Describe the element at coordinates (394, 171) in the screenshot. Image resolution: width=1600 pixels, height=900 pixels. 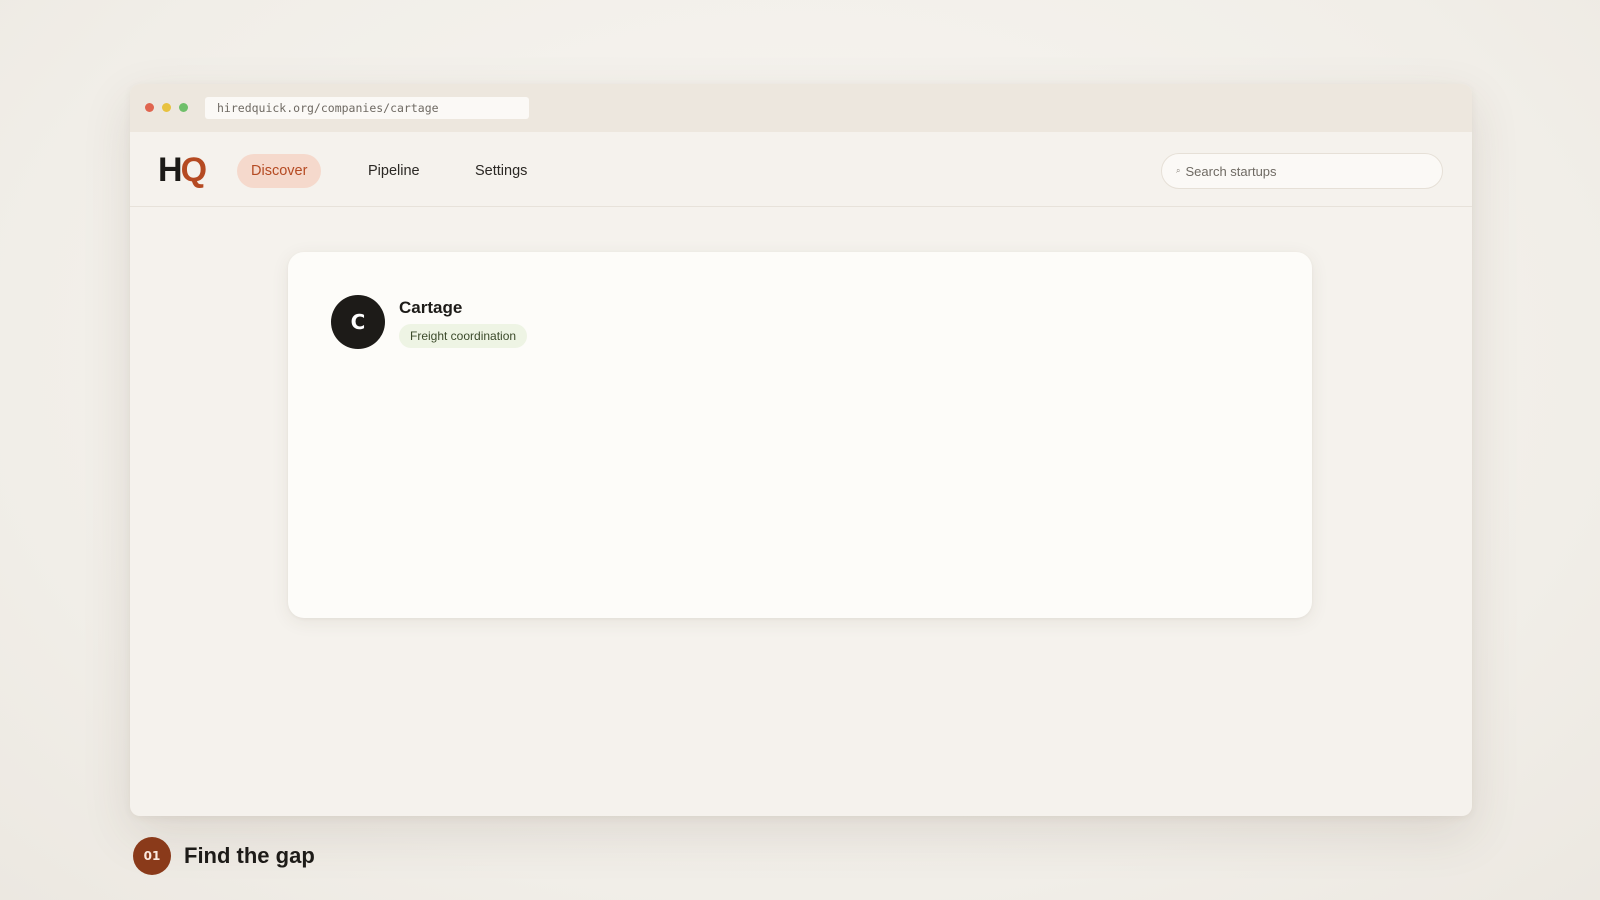
I see `nav-tab-pipeline: Pipeline` at that location.